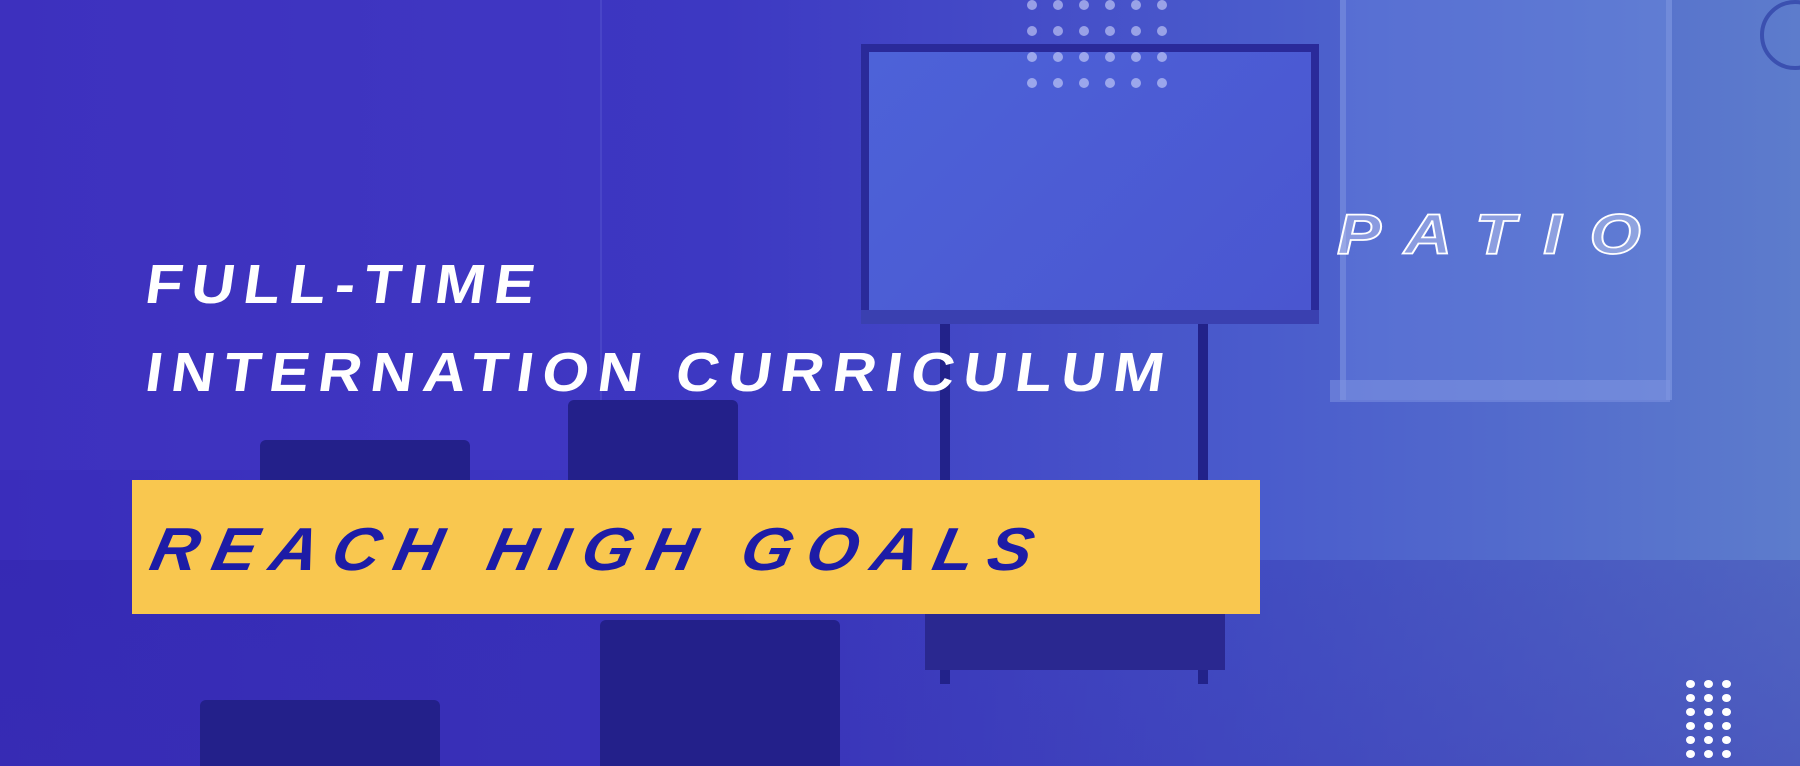 The image size is (1800, 766). Describe the element at coordinates (345, 284) in the screenshot. I see `headline-line-1: FULL-TIME` at that location.